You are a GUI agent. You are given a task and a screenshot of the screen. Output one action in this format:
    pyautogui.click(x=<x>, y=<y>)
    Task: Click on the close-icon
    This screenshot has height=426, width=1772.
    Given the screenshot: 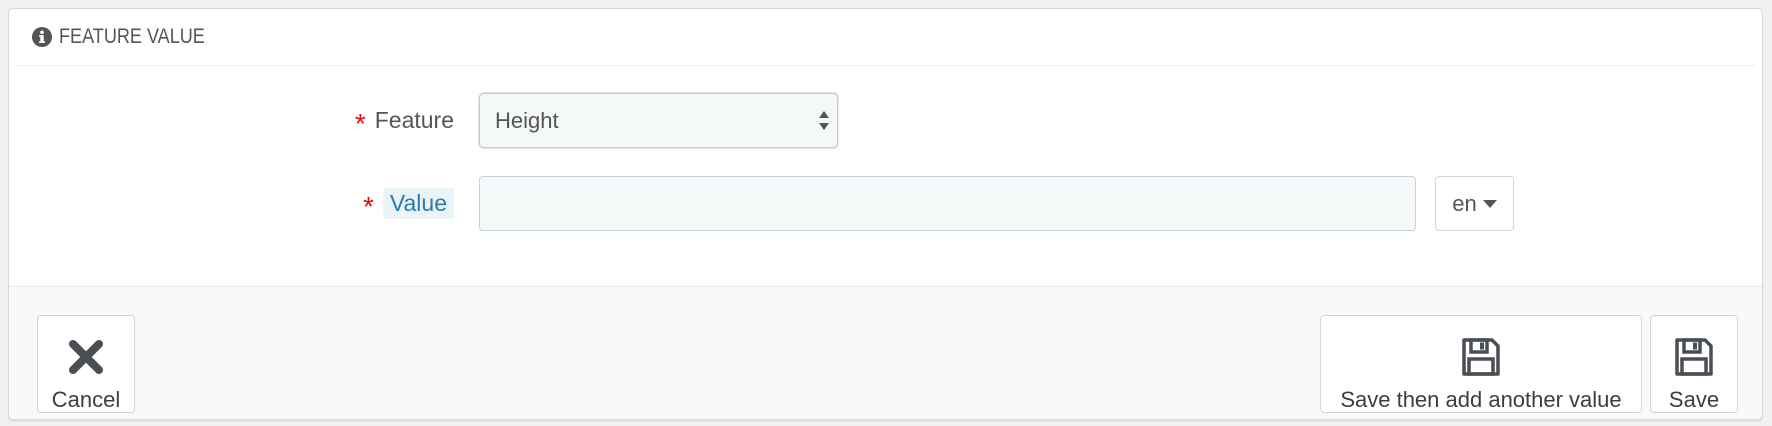 What is the action you would take?
    pyautogui.click(x=86, y=357)
    